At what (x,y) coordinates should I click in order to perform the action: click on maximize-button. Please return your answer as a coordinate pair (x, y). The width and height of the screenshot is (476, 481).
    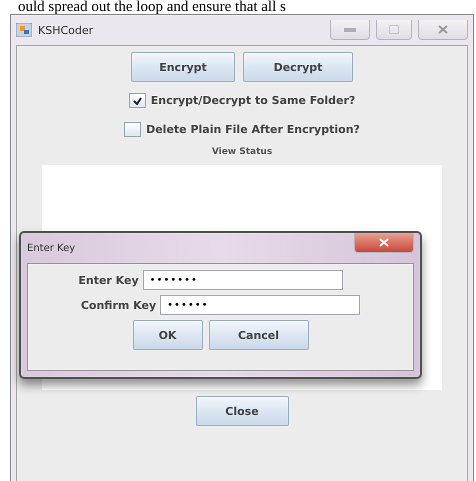
    Looking at the image, I should click on (394, 30).